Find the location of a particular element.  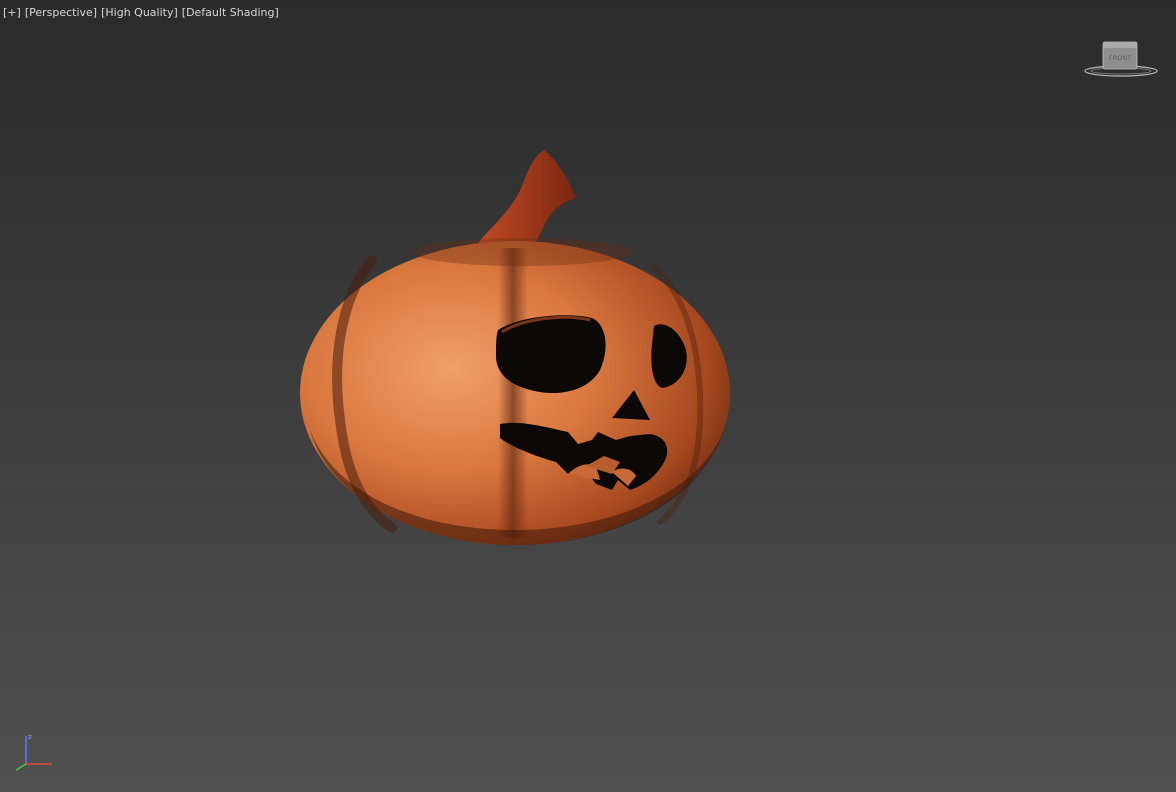

axis-tripod: z is located at coordinates (33, 751).